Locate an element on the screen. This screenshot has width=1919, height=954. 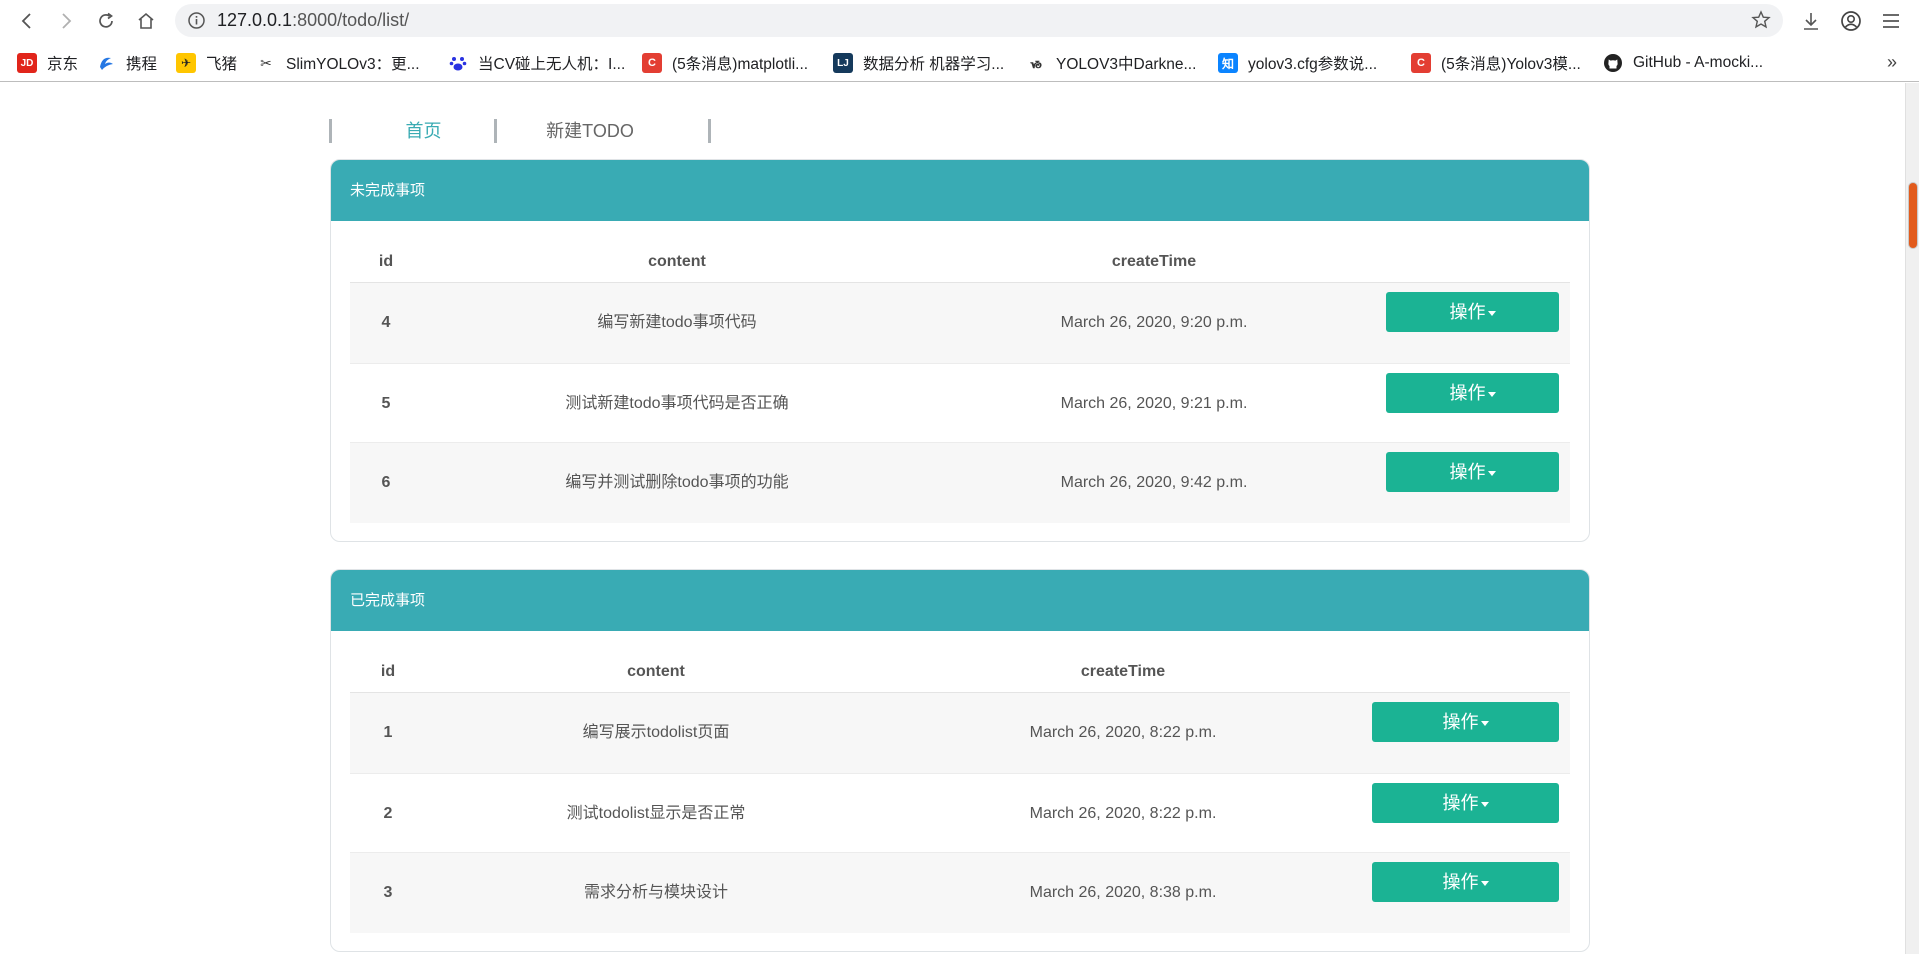
address-bar: 127.0.0.1:8000/todo/list/ is located at coordinates (979, 20).